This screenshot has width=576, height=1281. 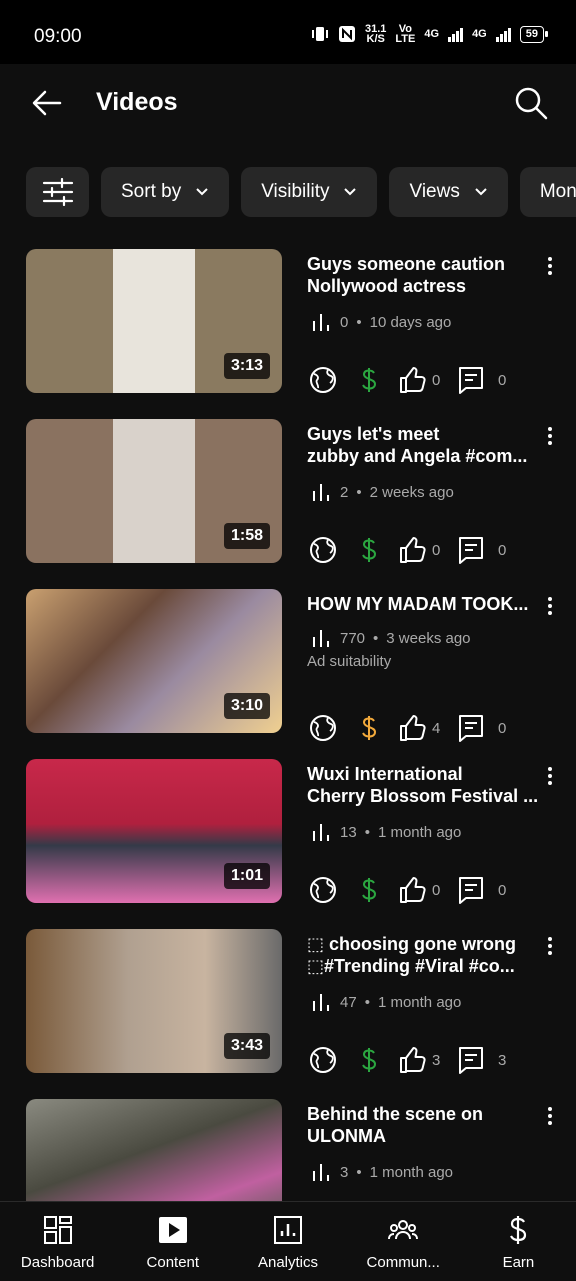 I want to click on filter-button, so click(x=57, y=192).